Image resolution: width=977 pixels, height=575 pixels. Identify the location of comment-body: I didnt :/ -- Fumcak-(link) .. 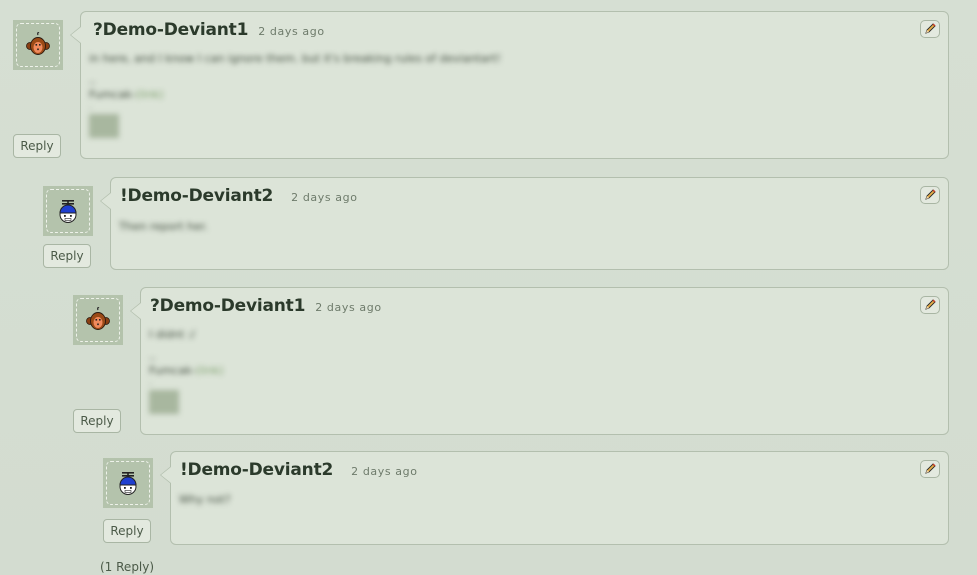
(186, 371).